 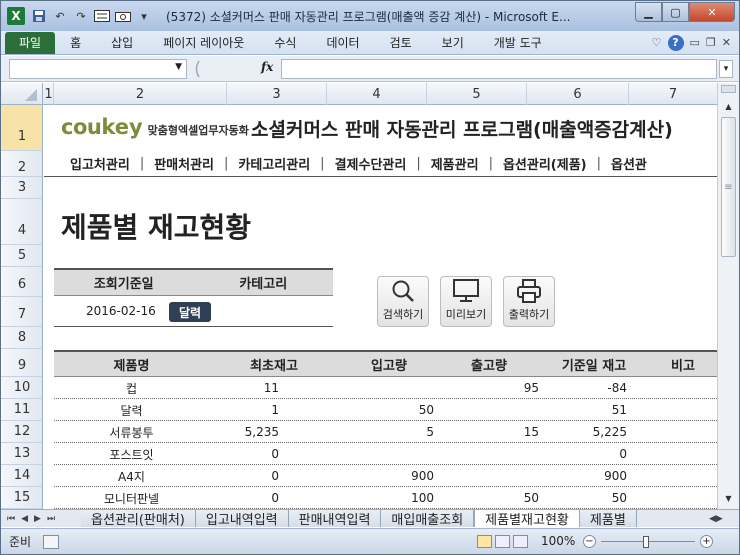 What do you see at coordinates (244, 410) in the screenshot?
I see `cell-initial-stock: 1` at bounding box center [244, 410].